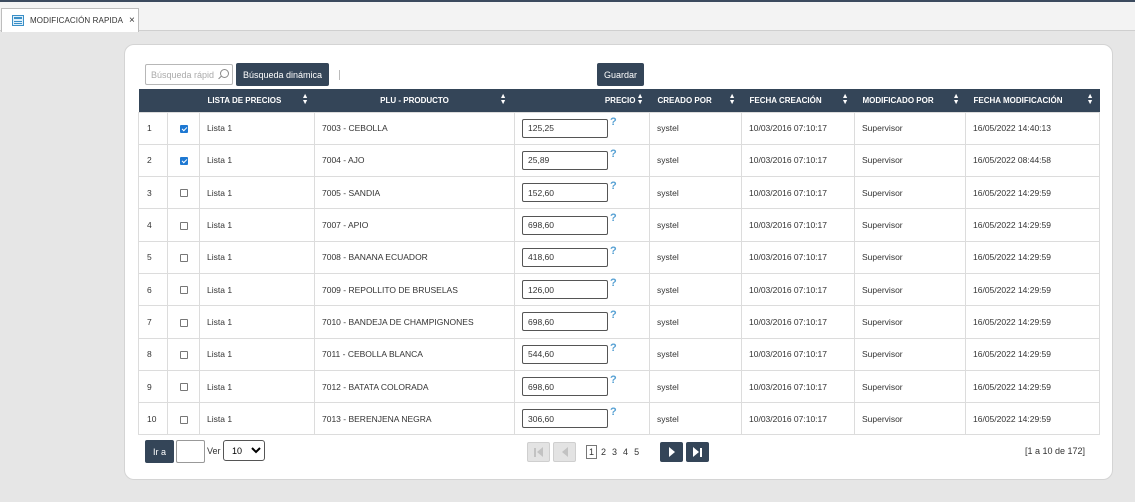 The image size is (1135, 502). I want to click on row-number: 6, so click(153, 289).